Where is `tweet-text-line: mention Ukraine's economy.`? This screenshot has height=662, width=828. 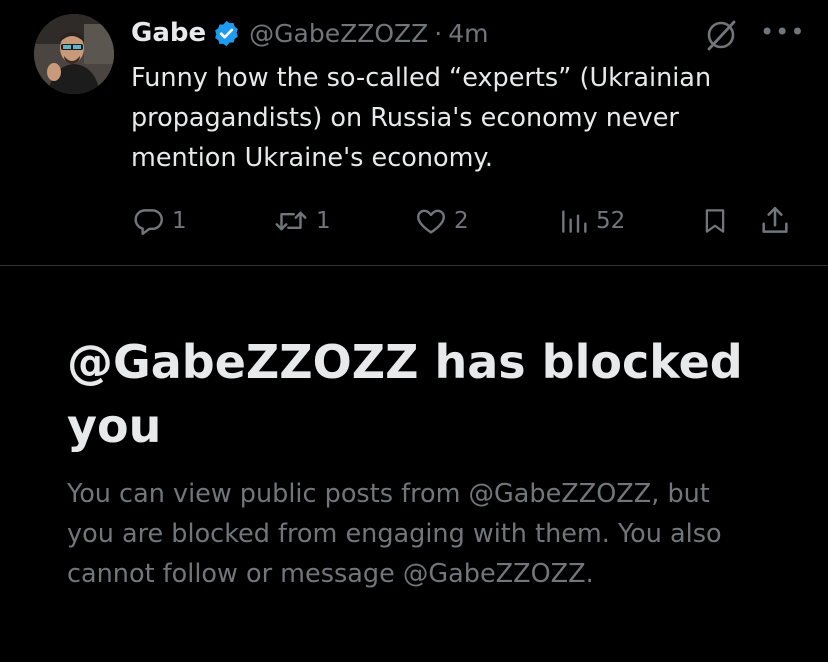
tweet-text-line: mention Ukraine's economy. is located at coordinates (312, 158).